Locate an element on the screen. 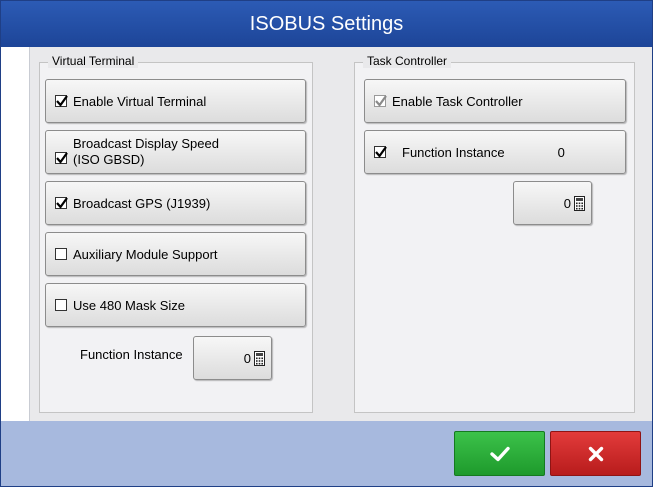  broadcast-display-speed-option: Broadcast Display Speed (ISO GBSD) is located at coordinates (175, 152).